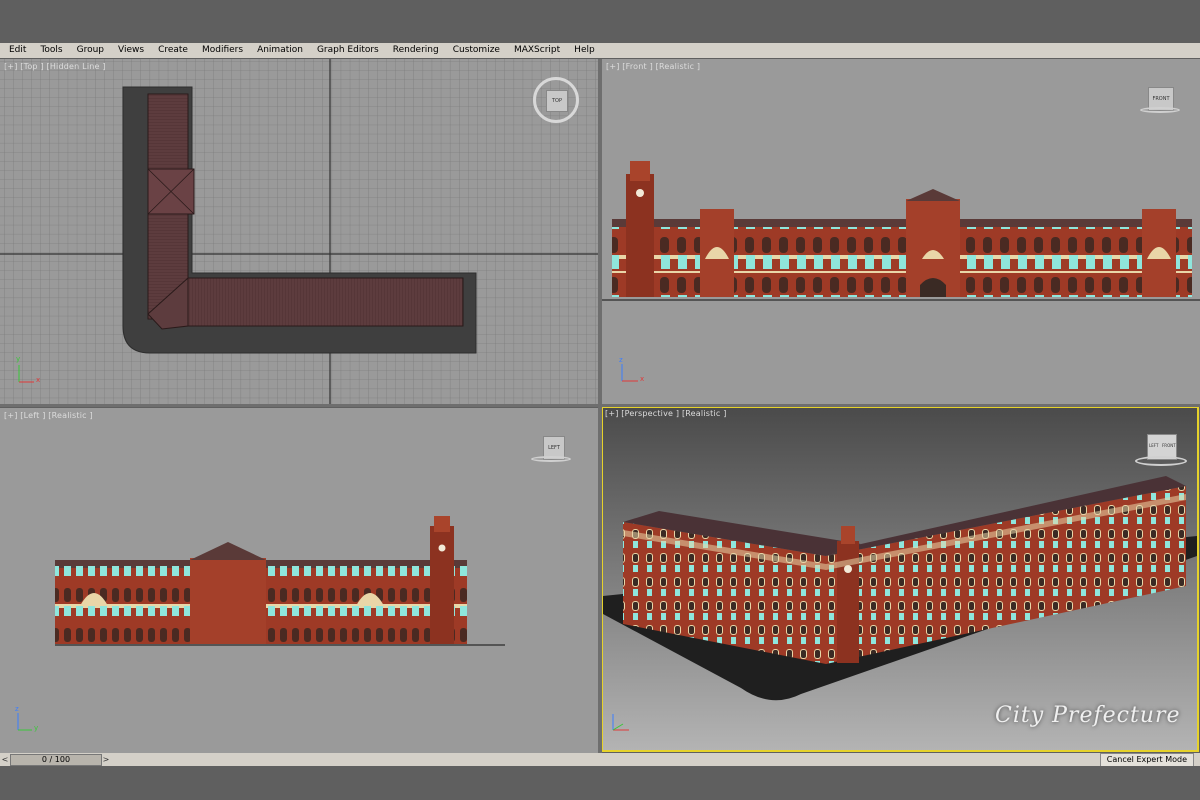 This screenshot has width=1200, height=800. What do you see at coordinates (600, 760) in the screenshot?
I see `time-bar: < 0 / 100 > Cancel Expert Mode` at bounding box center [600, 760].